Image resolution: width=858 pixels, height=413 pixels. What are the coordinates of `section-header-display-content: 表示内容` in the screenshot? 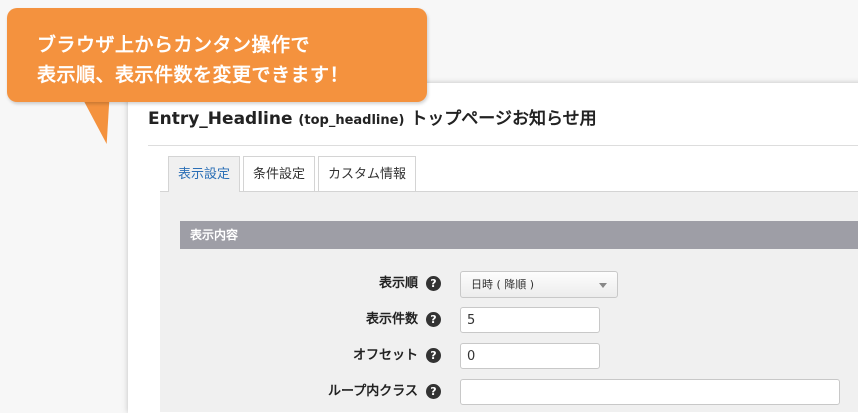 It's located at (519, 235).